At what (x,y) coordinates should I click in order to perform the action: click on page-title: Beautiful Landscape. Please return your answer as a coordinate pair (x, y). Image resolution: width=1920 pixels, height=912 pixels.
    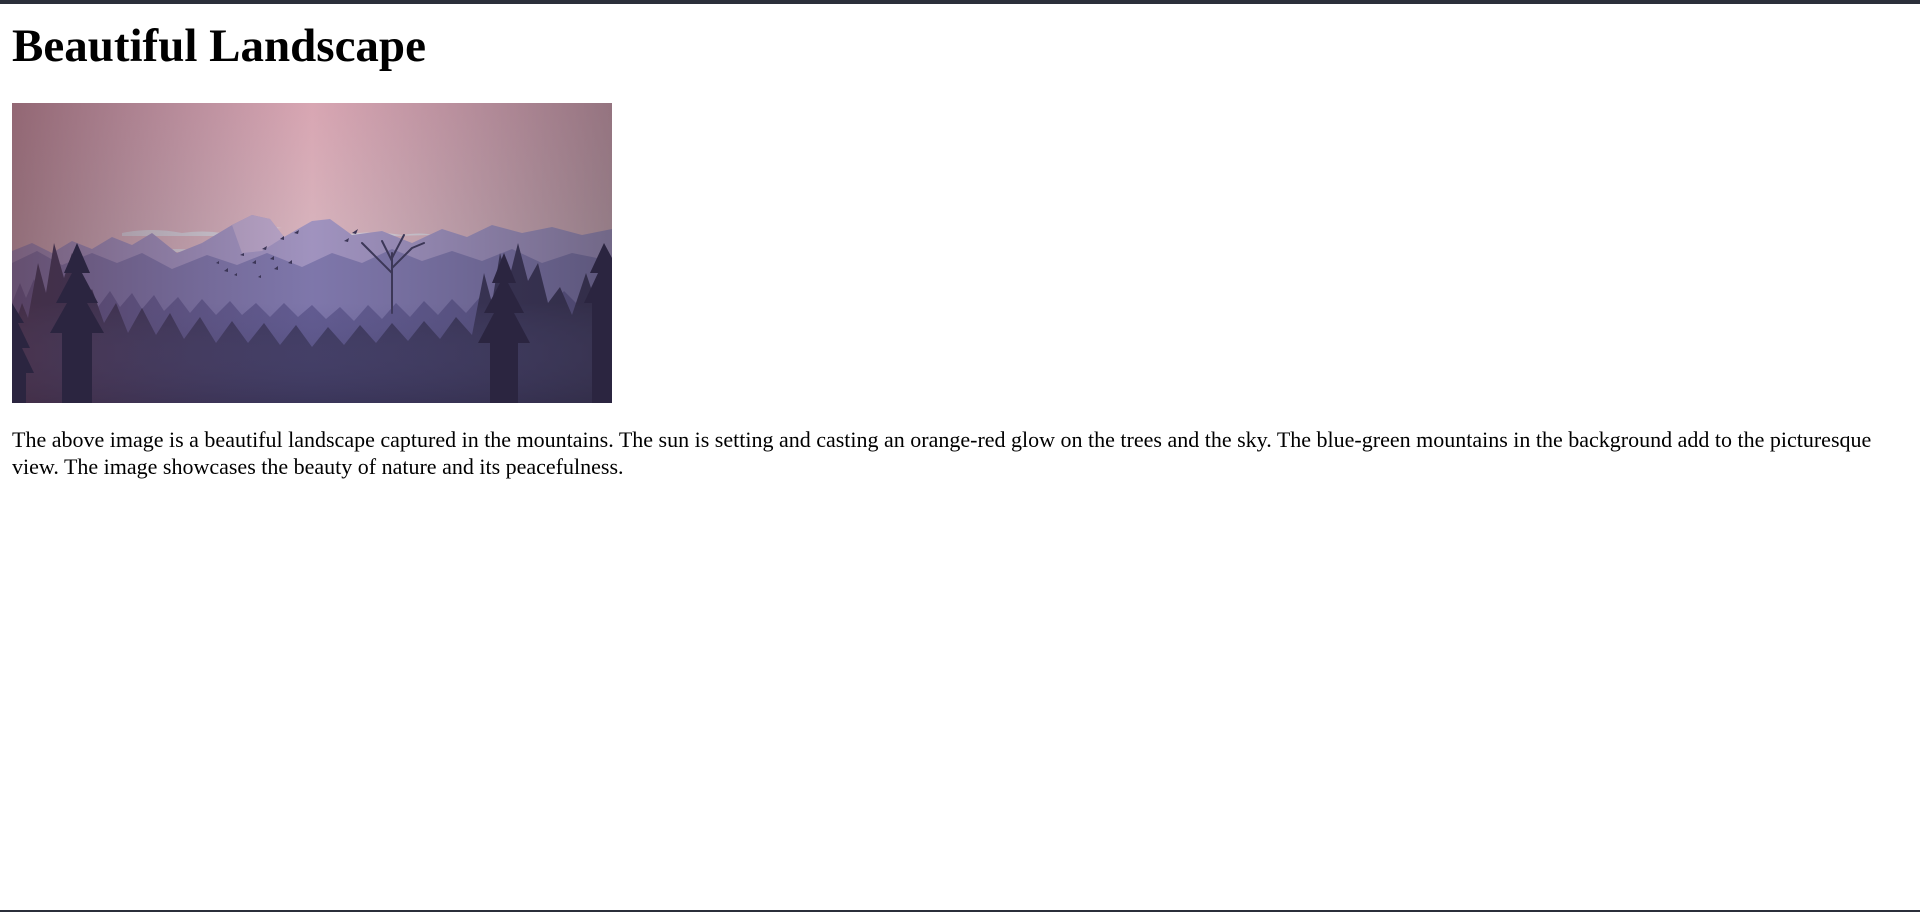
    Looking at the image, I should click on (219, 46).